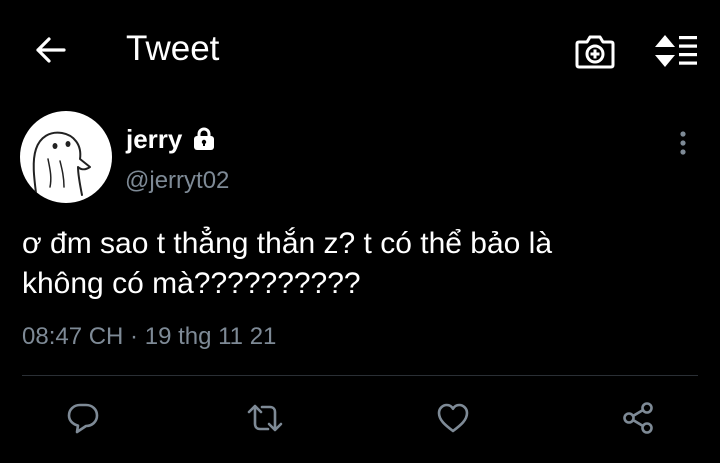  I want to click on reply-icon, so click(83, 418).